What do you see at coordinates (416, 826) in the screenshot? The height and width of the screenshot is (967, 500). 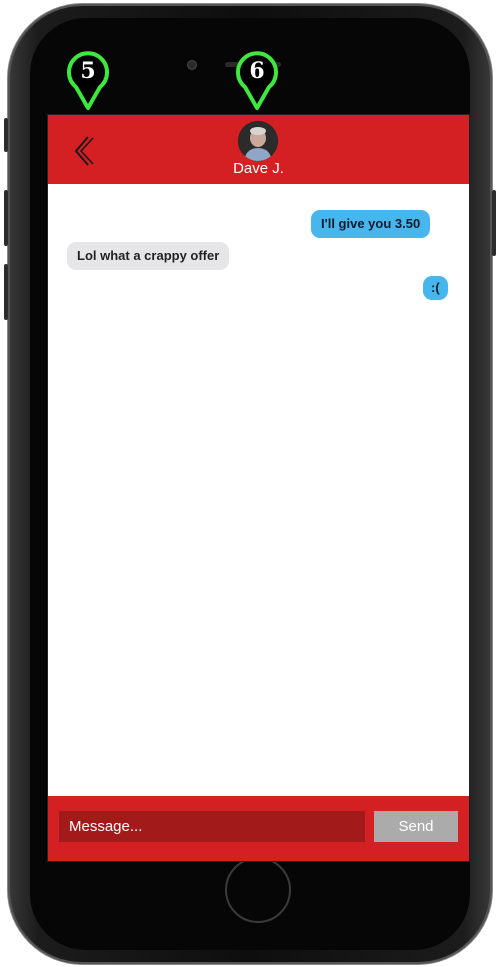 I see `send-button: Send` at bounding box center [416, 826].